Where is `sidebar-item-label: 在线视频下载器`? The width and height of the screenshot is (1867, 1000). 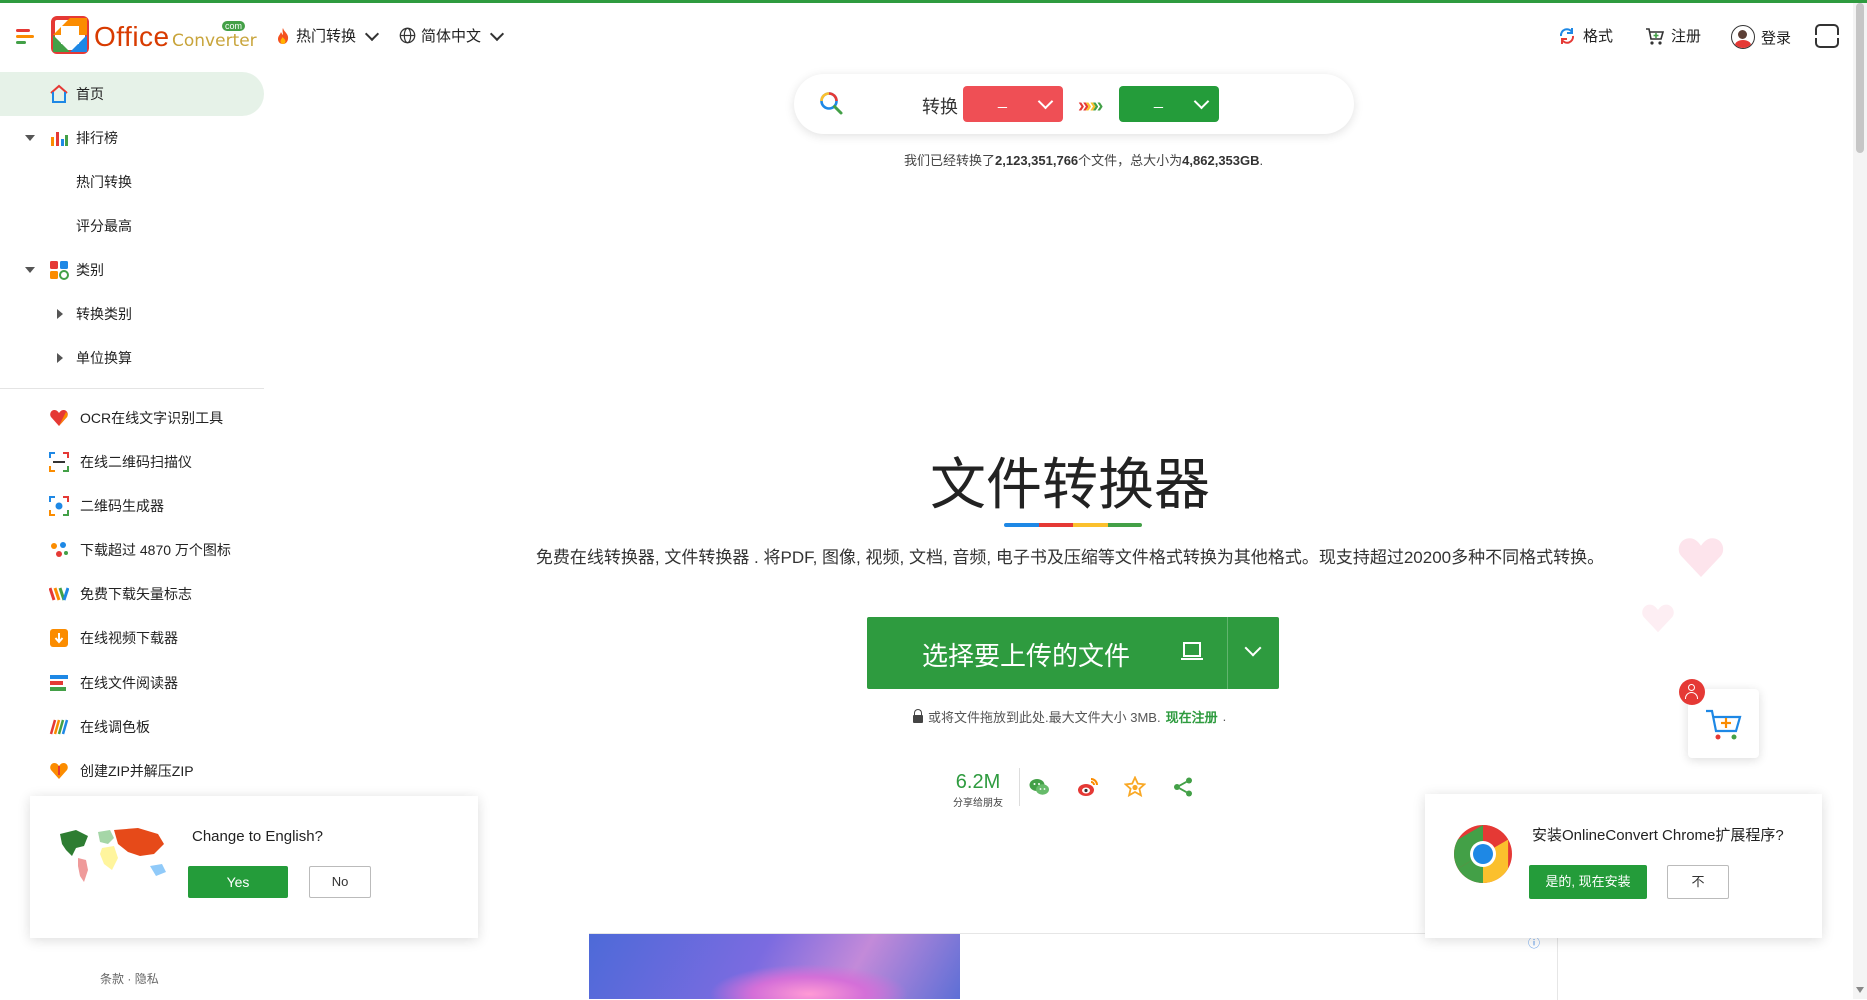
sidebar-item-label: 在线视频下载器 is located at coordinates (129, 638).